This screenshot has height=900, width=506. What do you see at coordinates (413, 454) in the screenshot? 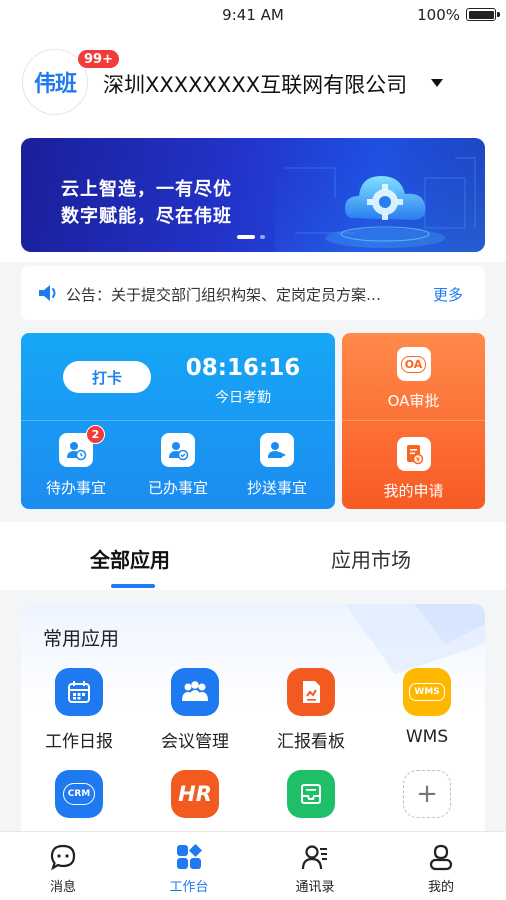
I see `my-application-icon` at bounding box center [413, 454].